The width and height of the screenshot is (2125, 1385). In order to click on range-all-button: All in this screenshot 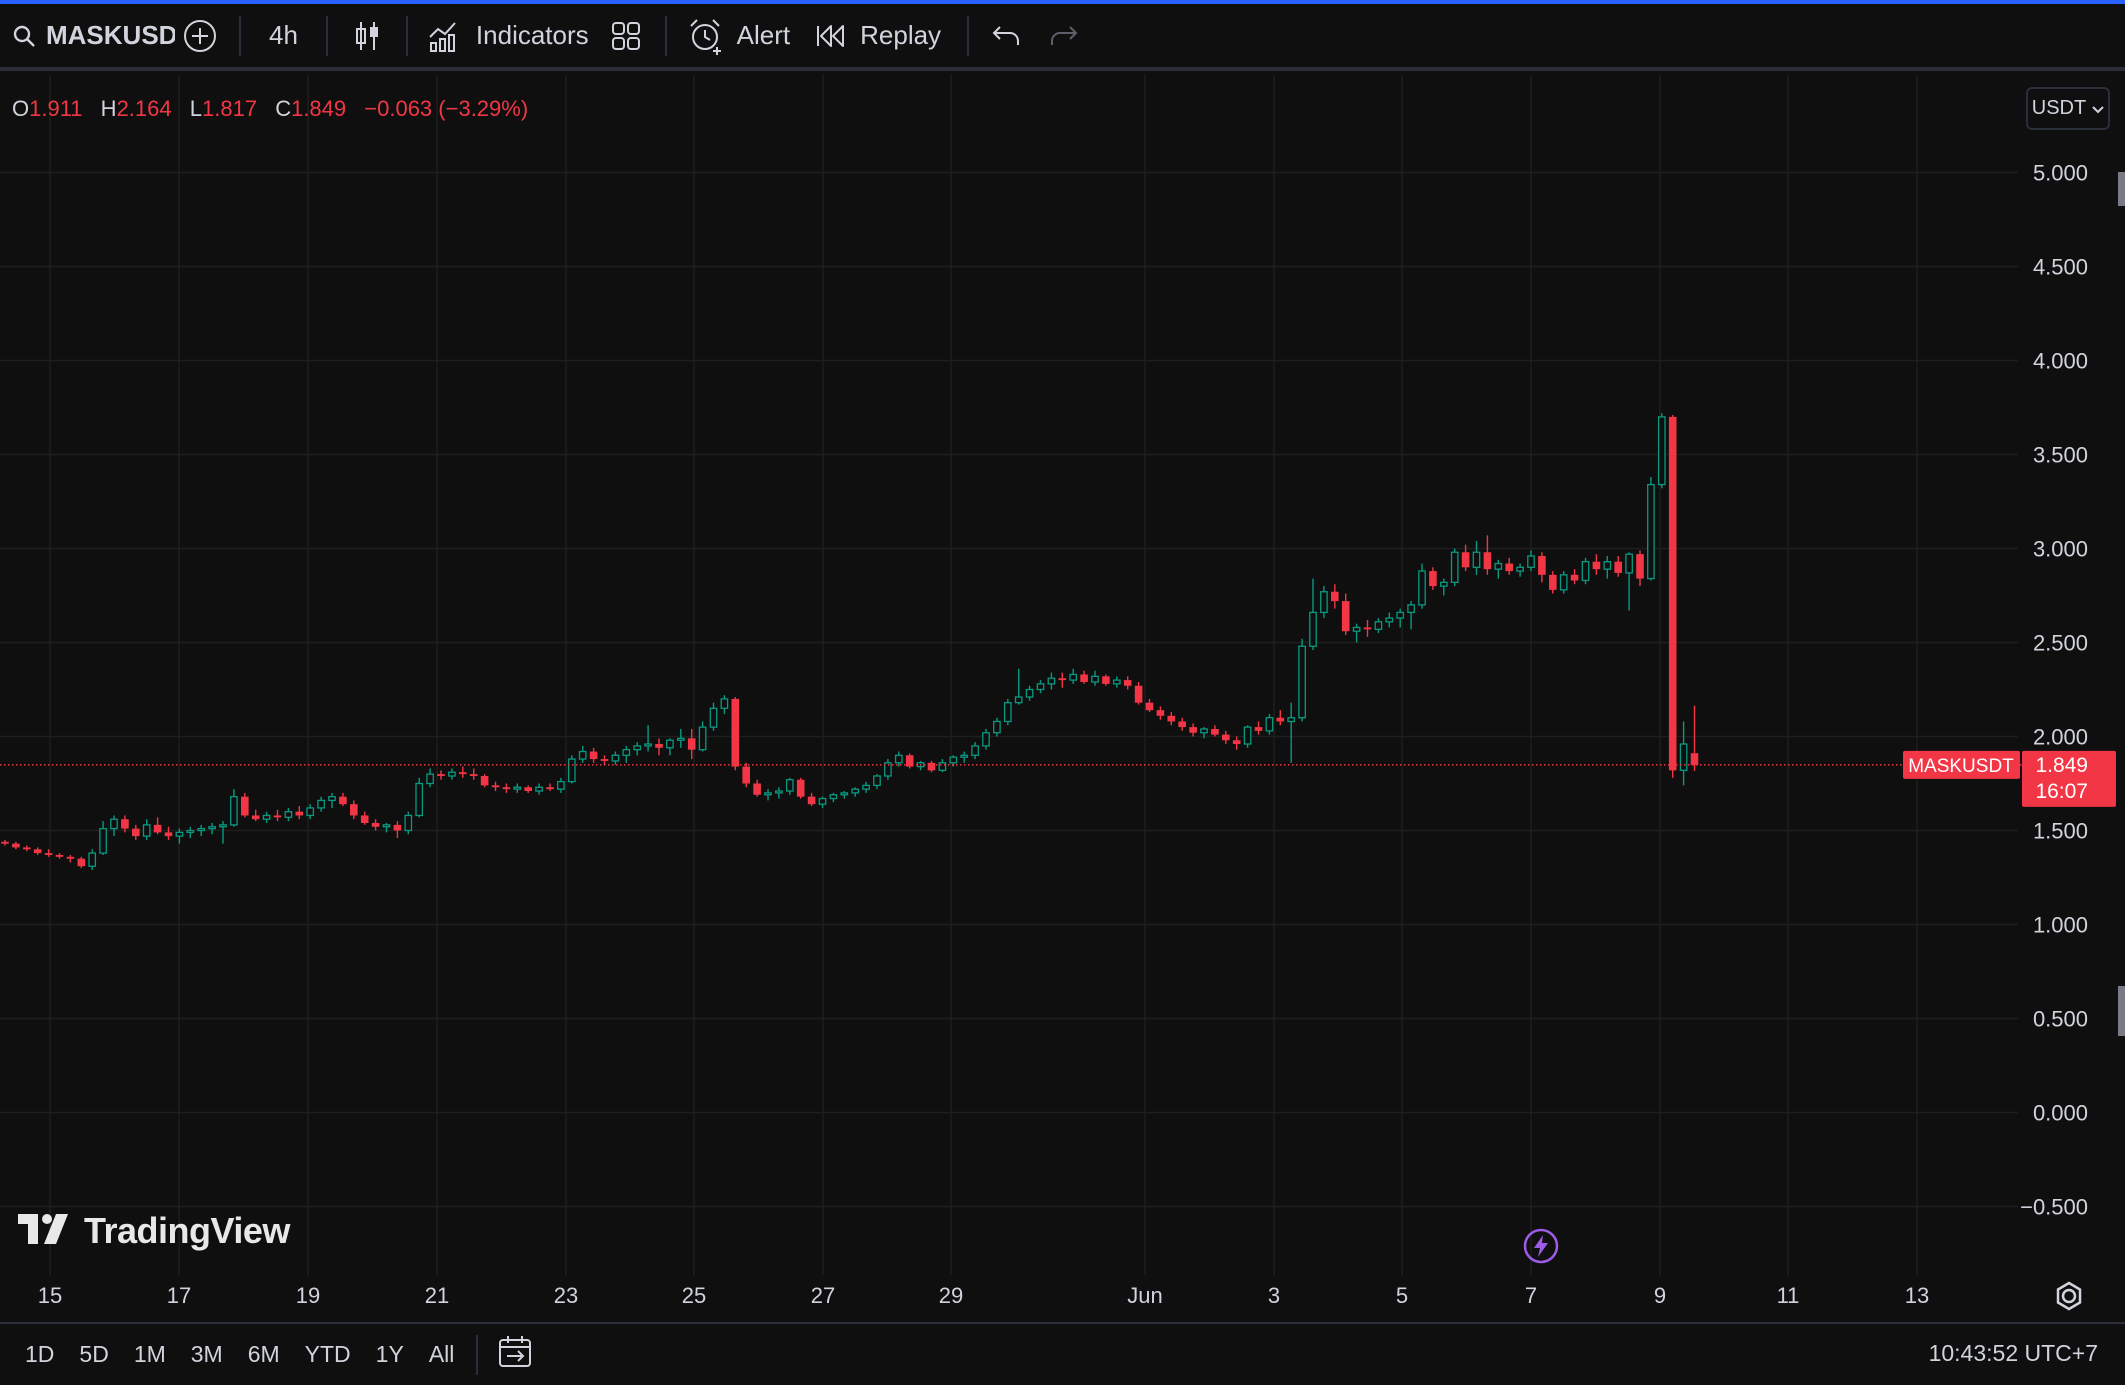, I will do `click(442, 1354)`.